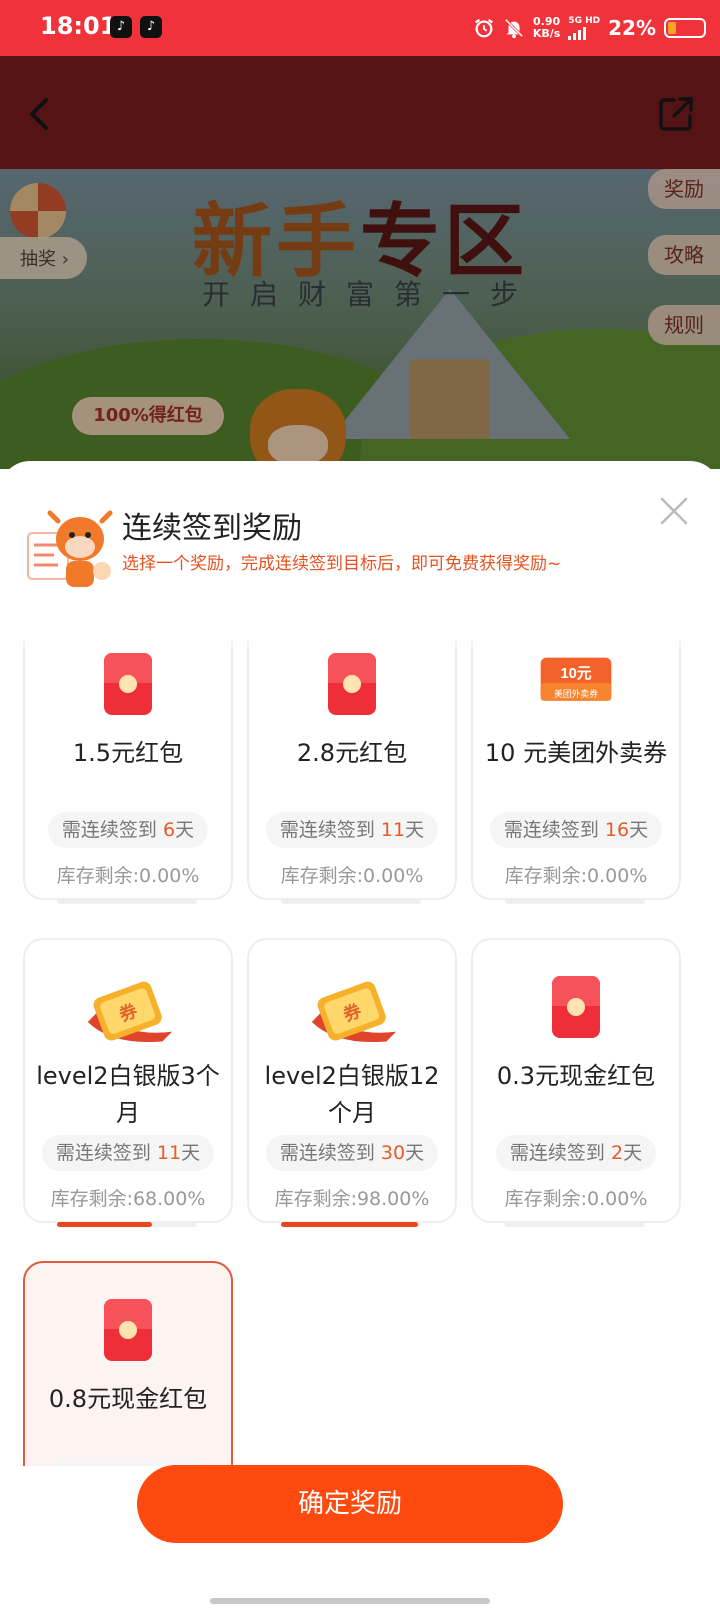 The height and width of the screenshot is (1612, 720). Describe the element at coordinates (352, 753) in the screenshot. I see `reward-name: 2.8元红包` at that location.